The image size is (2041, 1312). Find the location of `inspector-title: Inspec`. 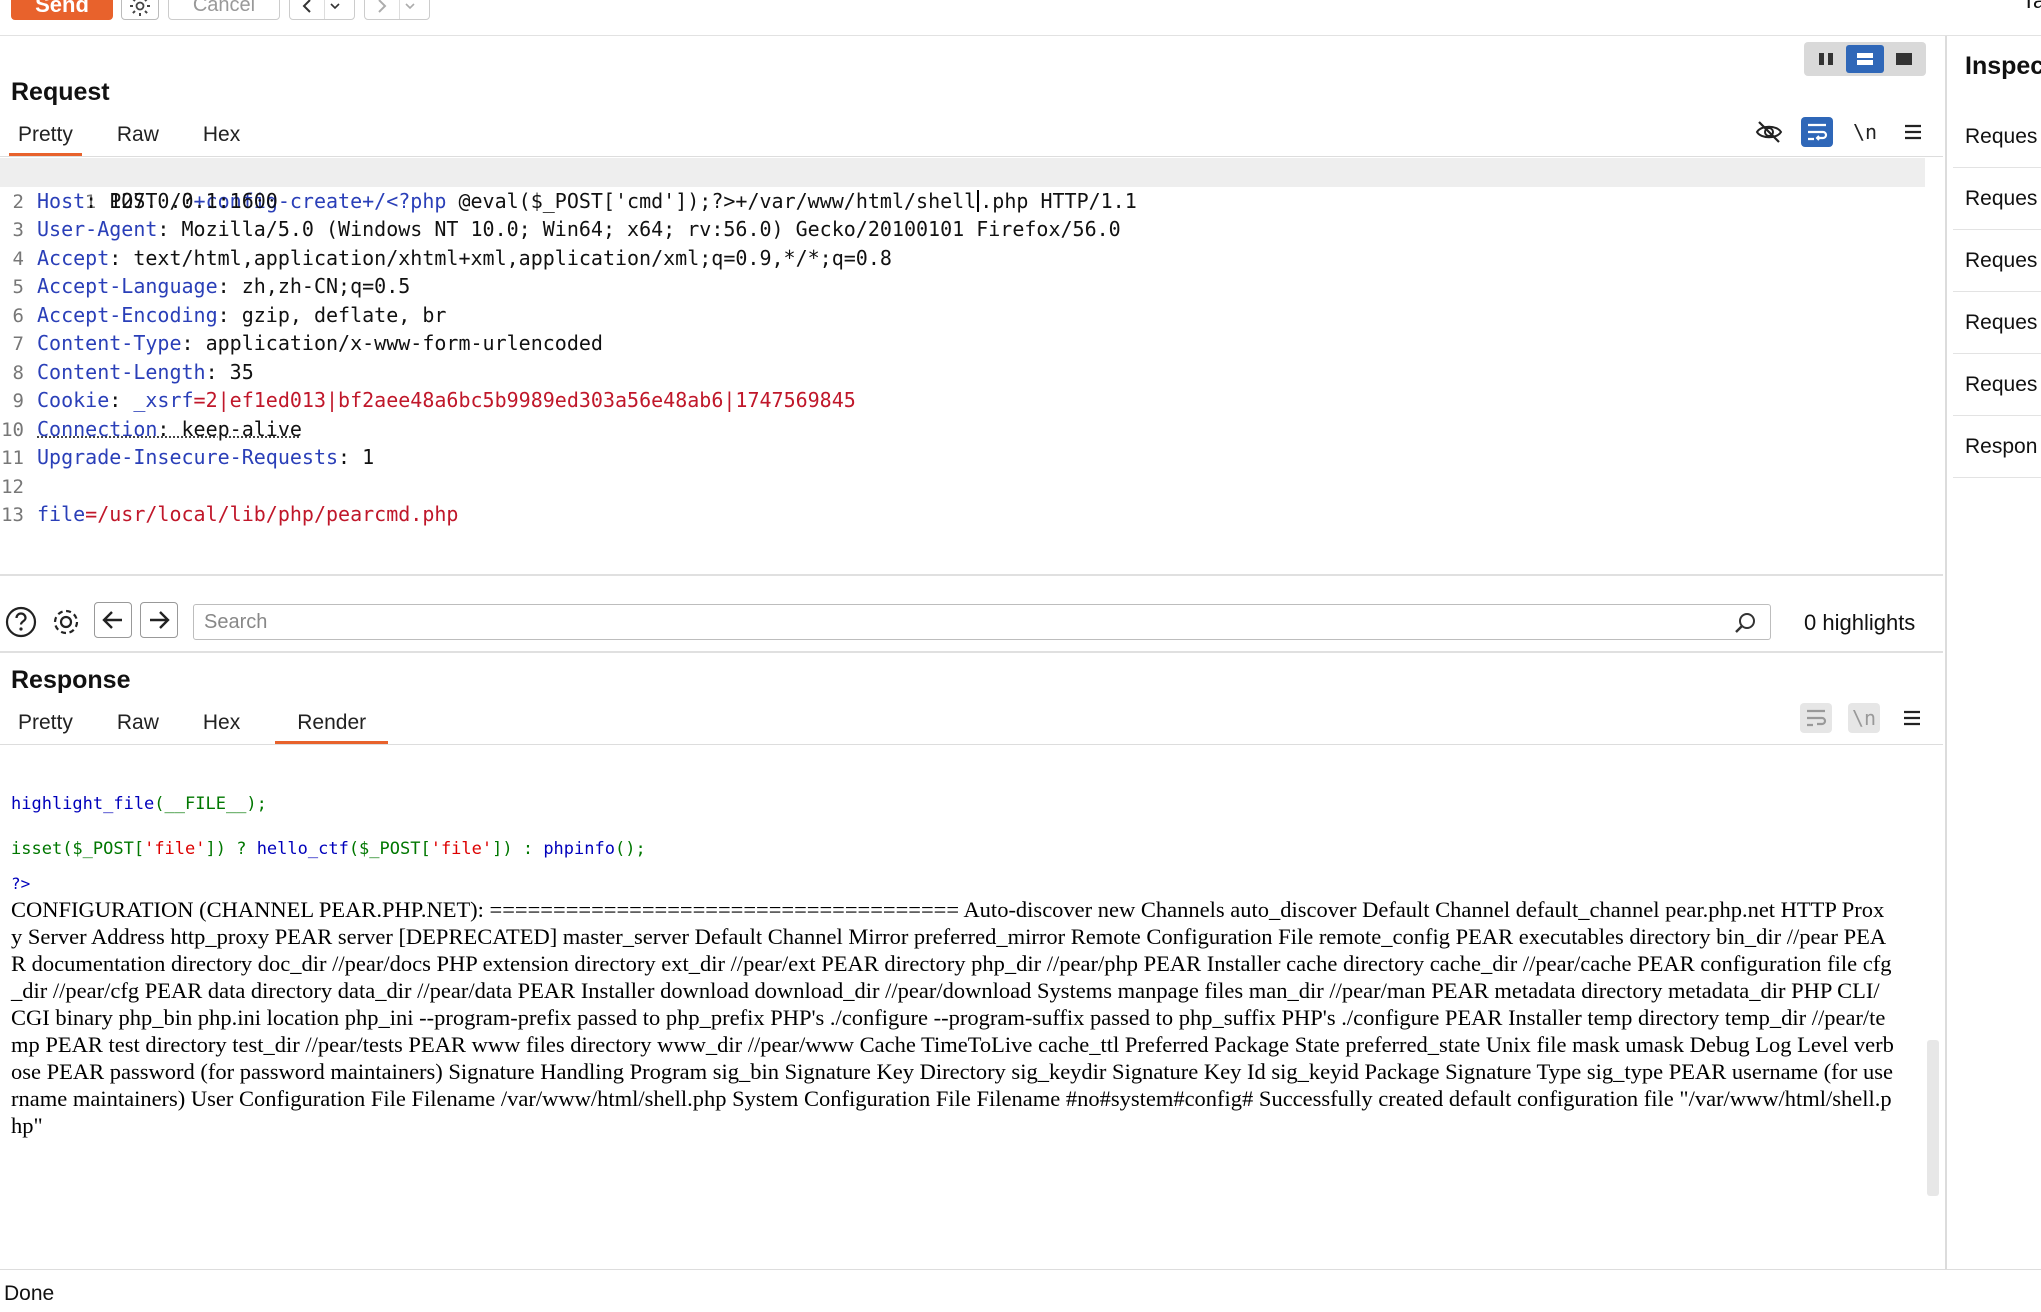

inspector-title: Inspec is located at coordinates (2003, 66).